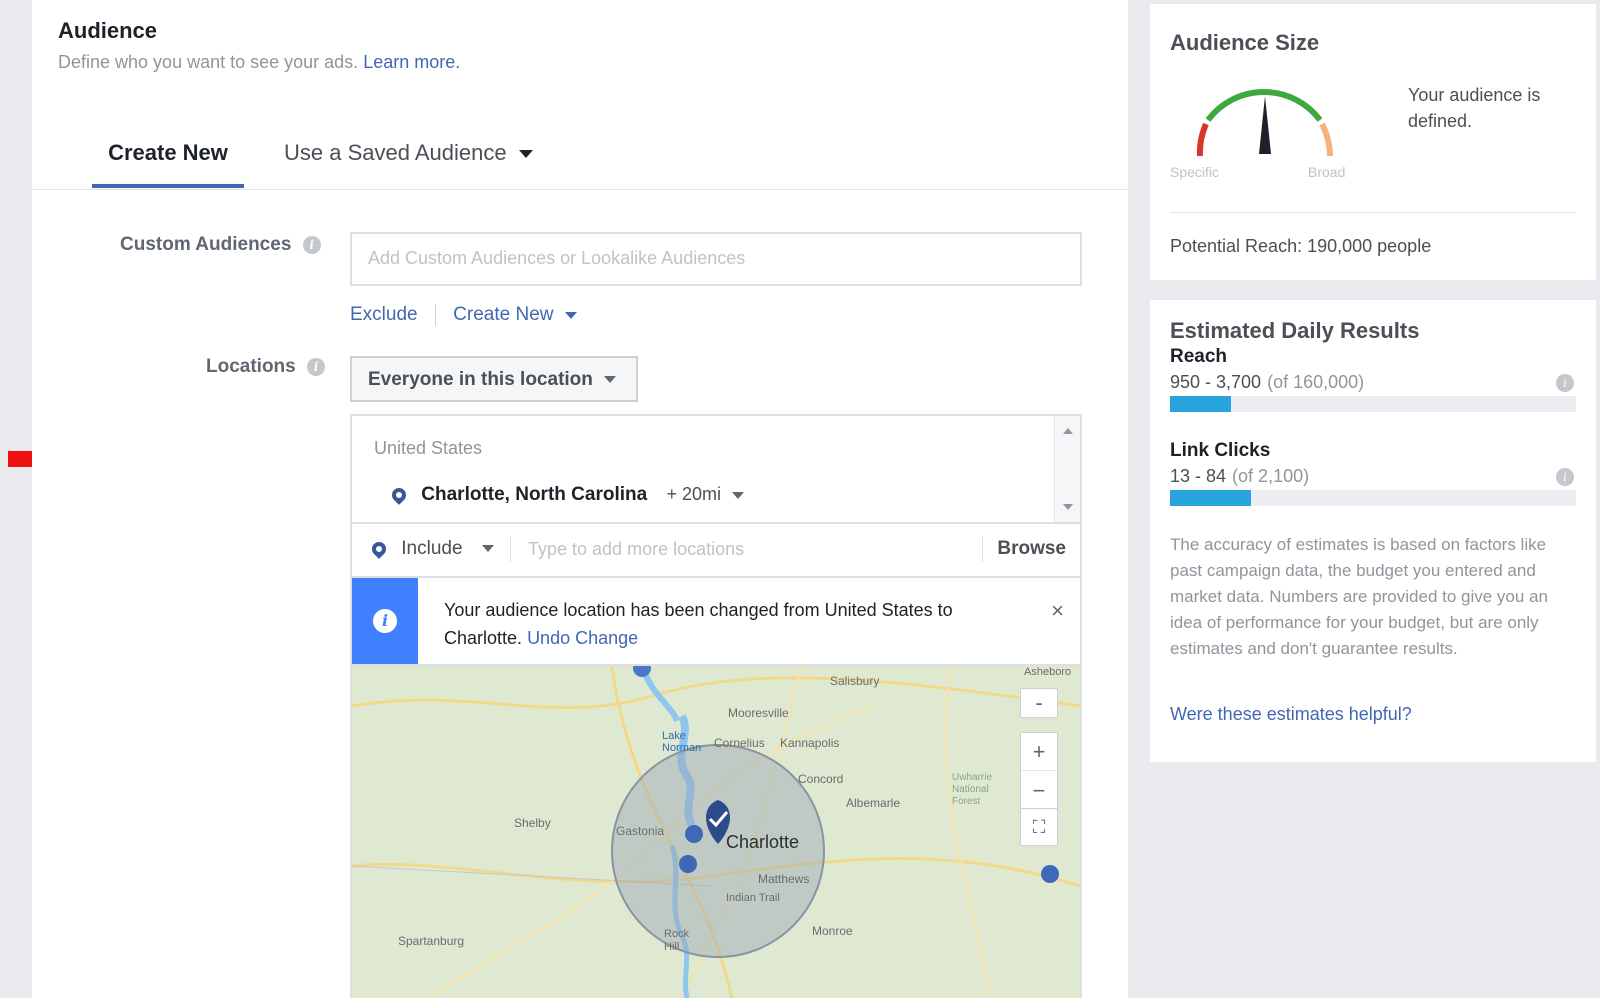 This screenshot has height=998, width=1600. I want to click on custom-audiences-label-text: Custom Audiences, so click(206, 244).